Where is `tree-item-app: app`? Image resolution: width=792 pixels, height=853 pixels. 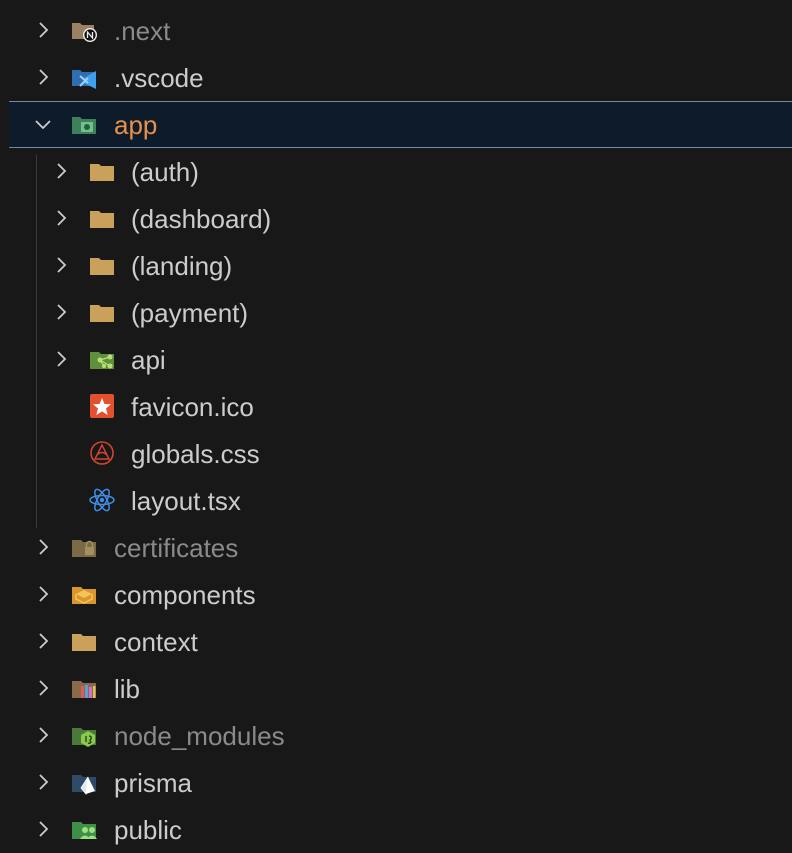
tree-item-app: app is located at coordinates (400, 124).